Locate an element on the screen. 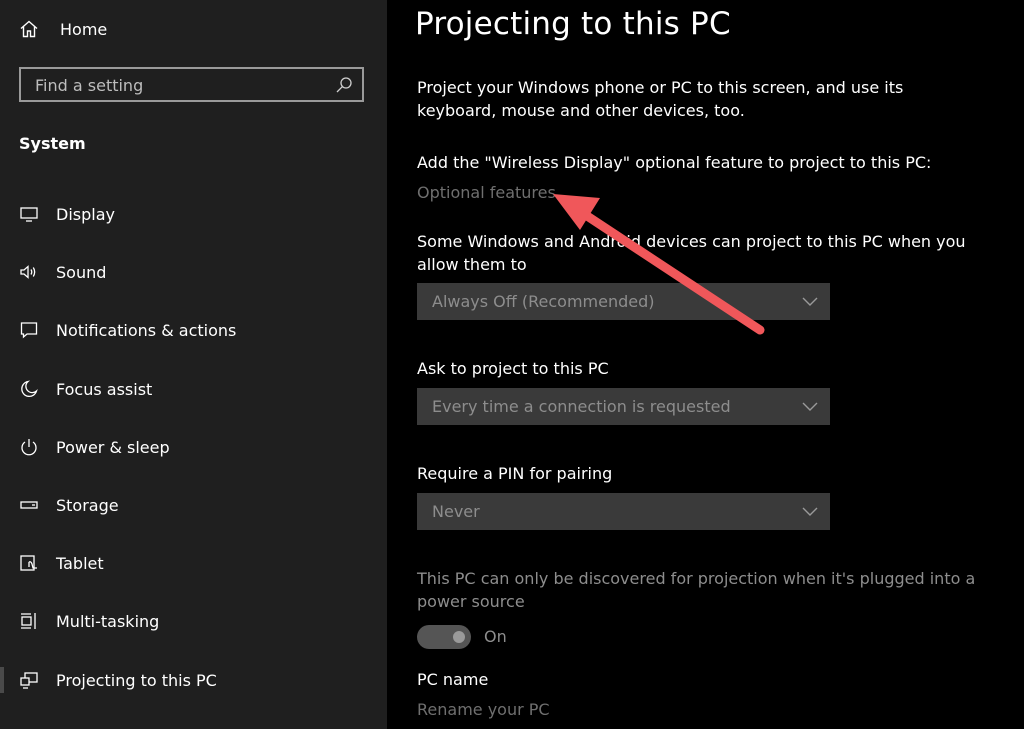 The height and width of the screenshot is (729, 1024). multitasking-icon is located at coordinates (29, 621).